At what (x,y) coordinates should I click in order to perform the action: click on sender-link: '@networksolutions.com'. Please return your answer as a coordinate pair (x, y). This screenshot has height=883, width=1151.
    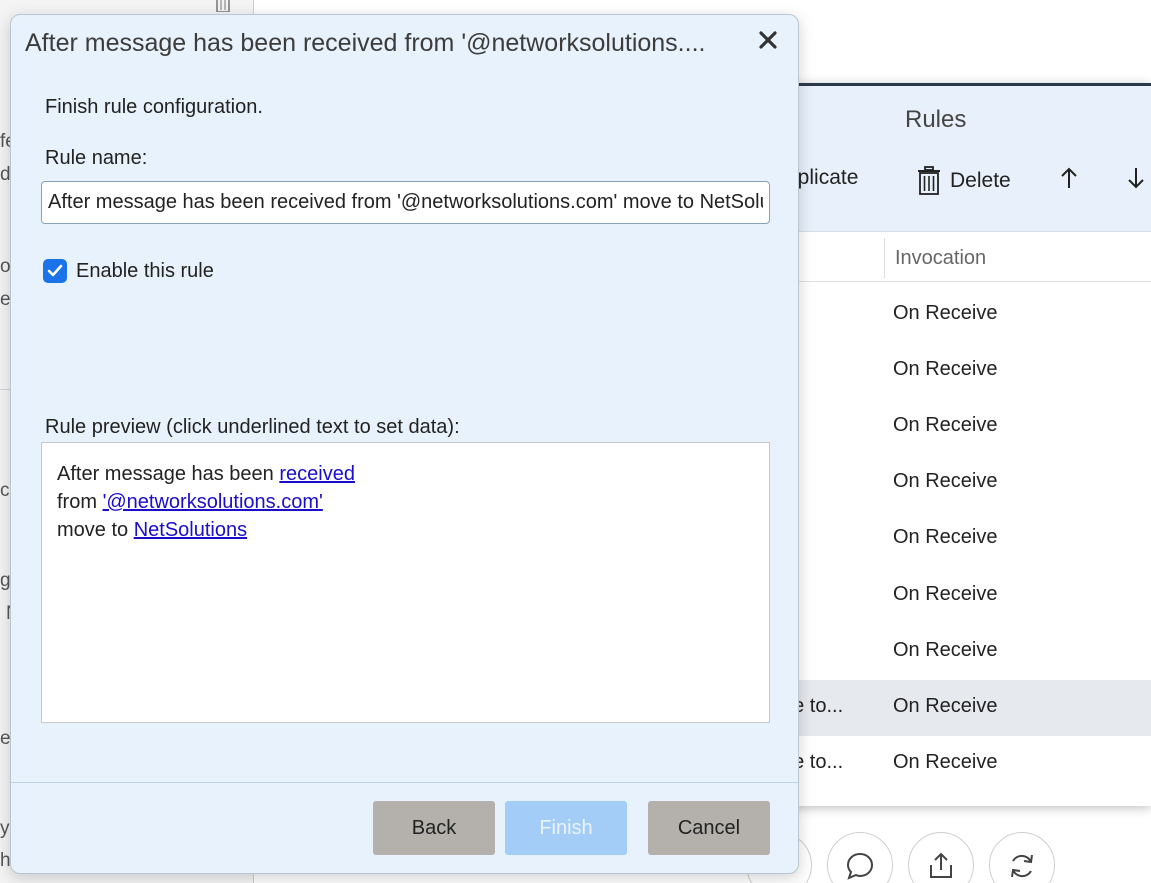
    Looking at the image, I should click on (213, 502).